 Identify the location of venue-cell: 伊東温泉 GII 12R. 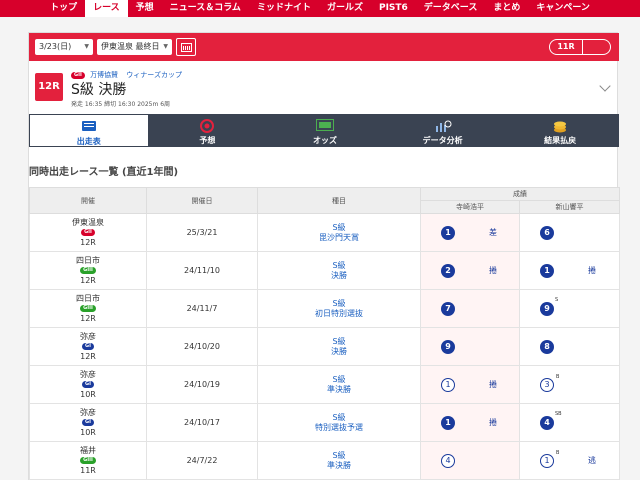
(88, 232).